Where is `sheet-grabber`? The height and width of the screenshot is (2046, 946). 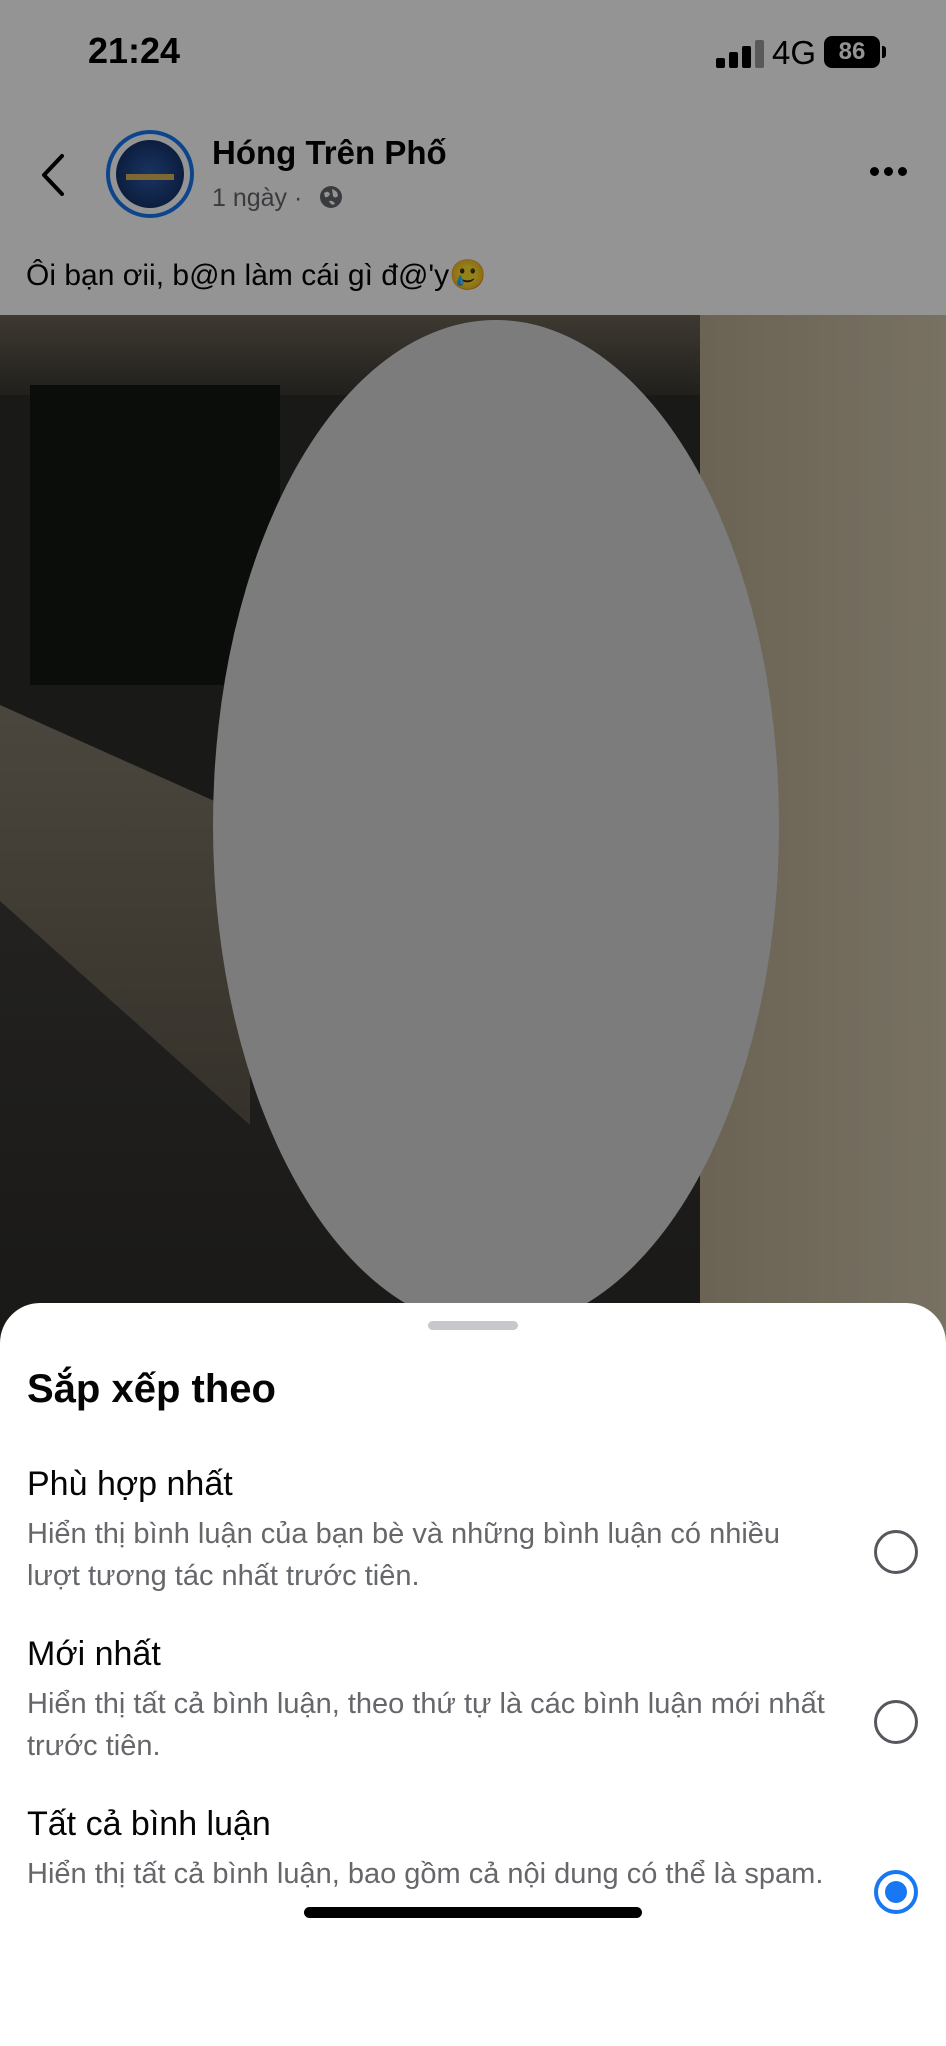 sheet-grabber is located at coordinates (473, 1325).